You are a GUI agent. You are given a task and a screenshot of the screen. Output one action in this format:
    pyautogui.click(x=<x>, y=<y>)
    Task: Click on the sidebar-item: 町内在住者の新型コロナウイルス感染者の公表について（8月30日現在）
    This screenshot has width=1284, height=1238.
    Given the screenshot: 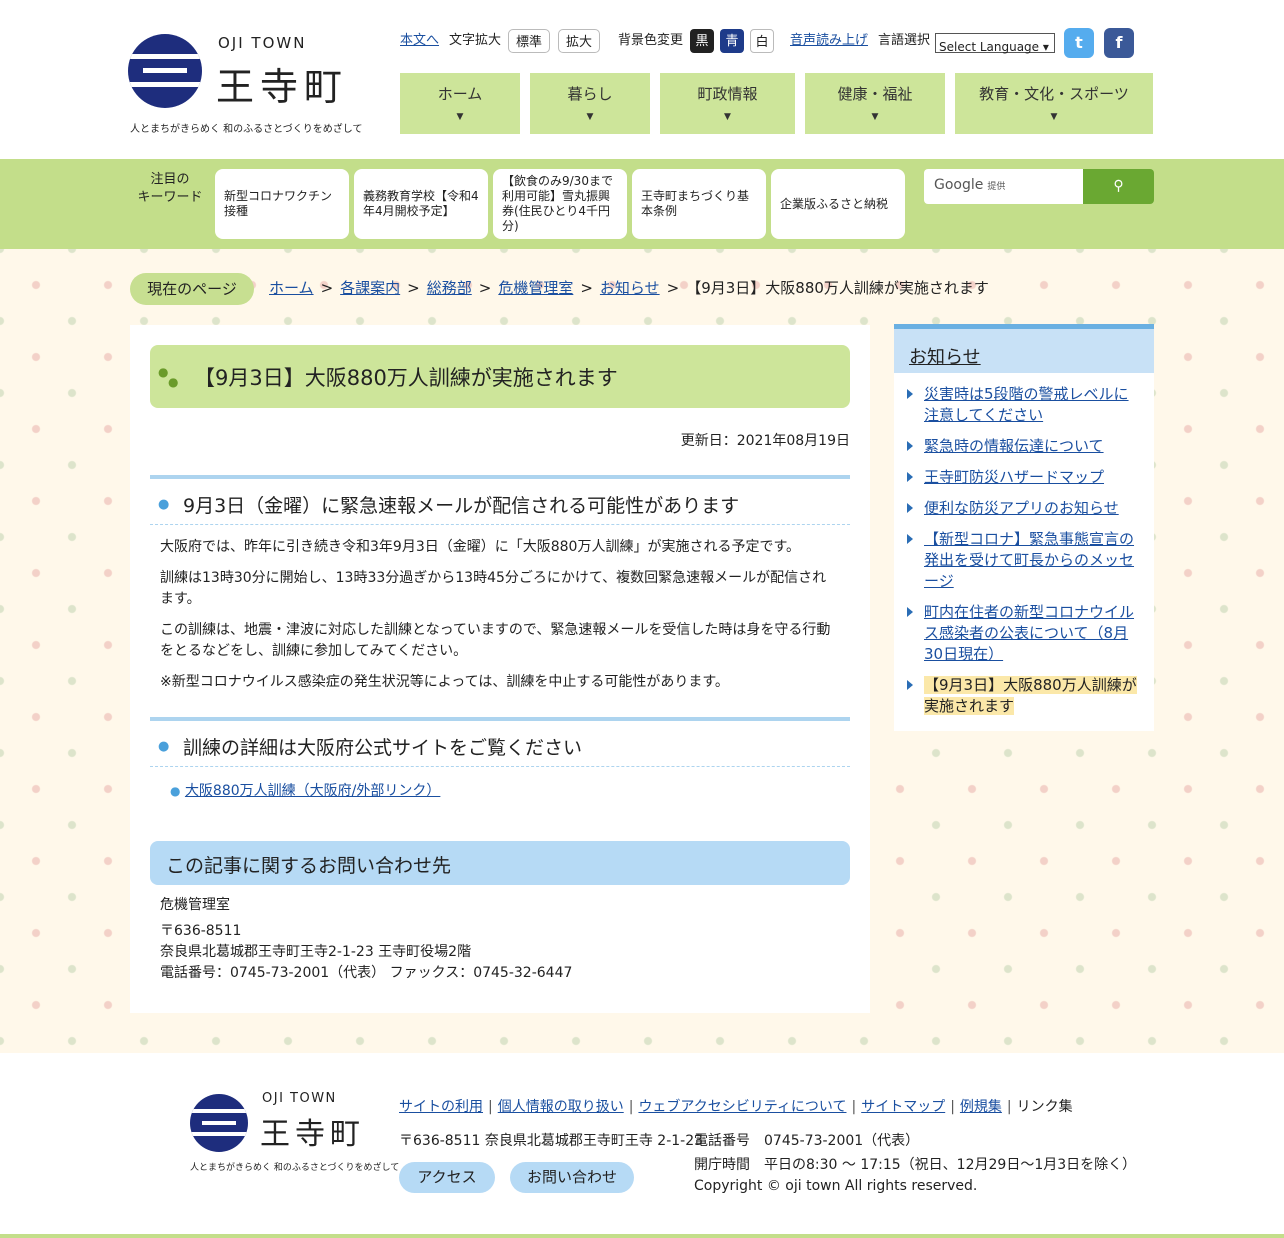 What is the action you would take?
    pyautogui.click(x=1024, y=633)
    